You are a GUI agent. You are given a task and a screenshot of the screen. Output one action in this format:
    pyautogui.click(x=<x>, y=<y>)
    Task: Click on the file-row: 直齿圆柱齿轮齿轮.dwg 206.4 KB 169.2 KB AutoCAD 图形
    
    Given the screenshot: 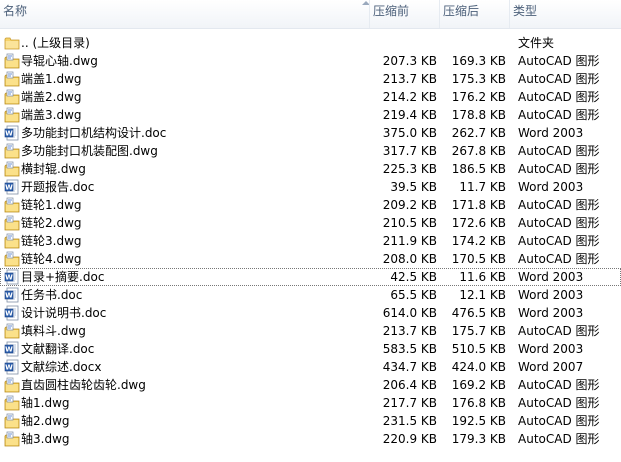 What is the action you would take?
    pyautogui.click(x=310, y=385)
    